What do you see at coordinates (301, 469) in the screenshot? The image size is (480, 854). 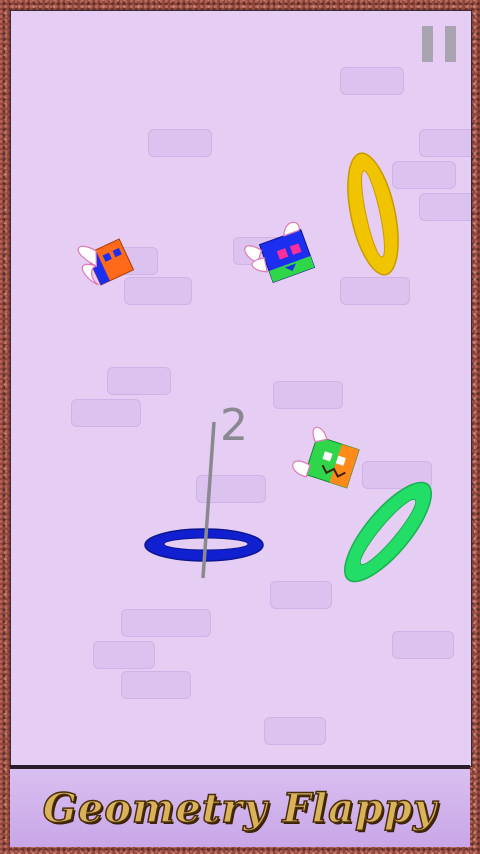 I see `wing-icon` at bounding box center [301, 469].